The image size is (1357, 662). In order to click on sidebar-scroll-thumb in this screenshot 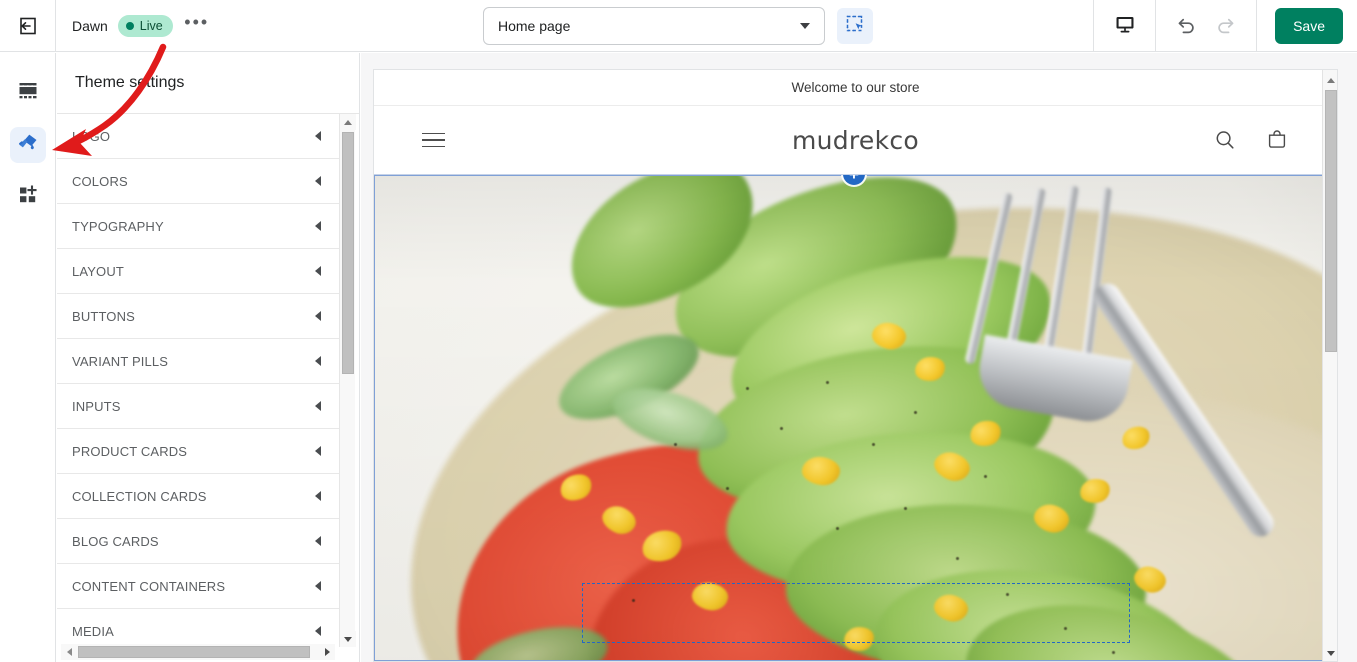, I will do `click(348, 253)`.